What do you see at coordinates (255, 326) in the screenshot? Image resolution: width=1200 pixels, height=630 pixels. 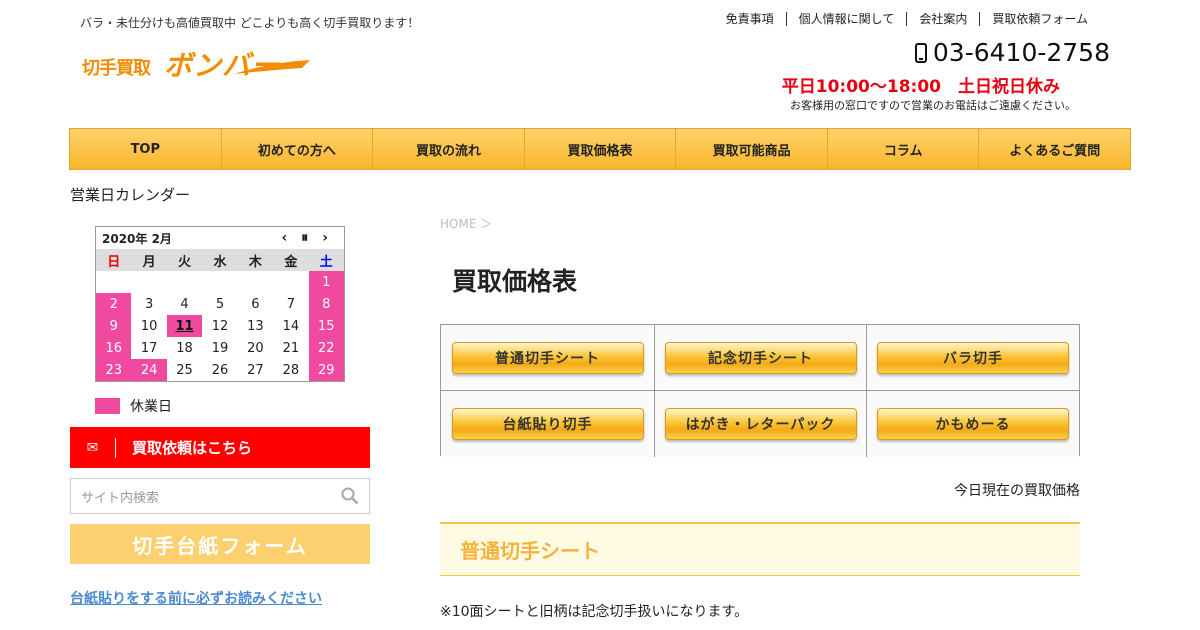 I see `calendar-day: 13` at bounding box center [255, 326].